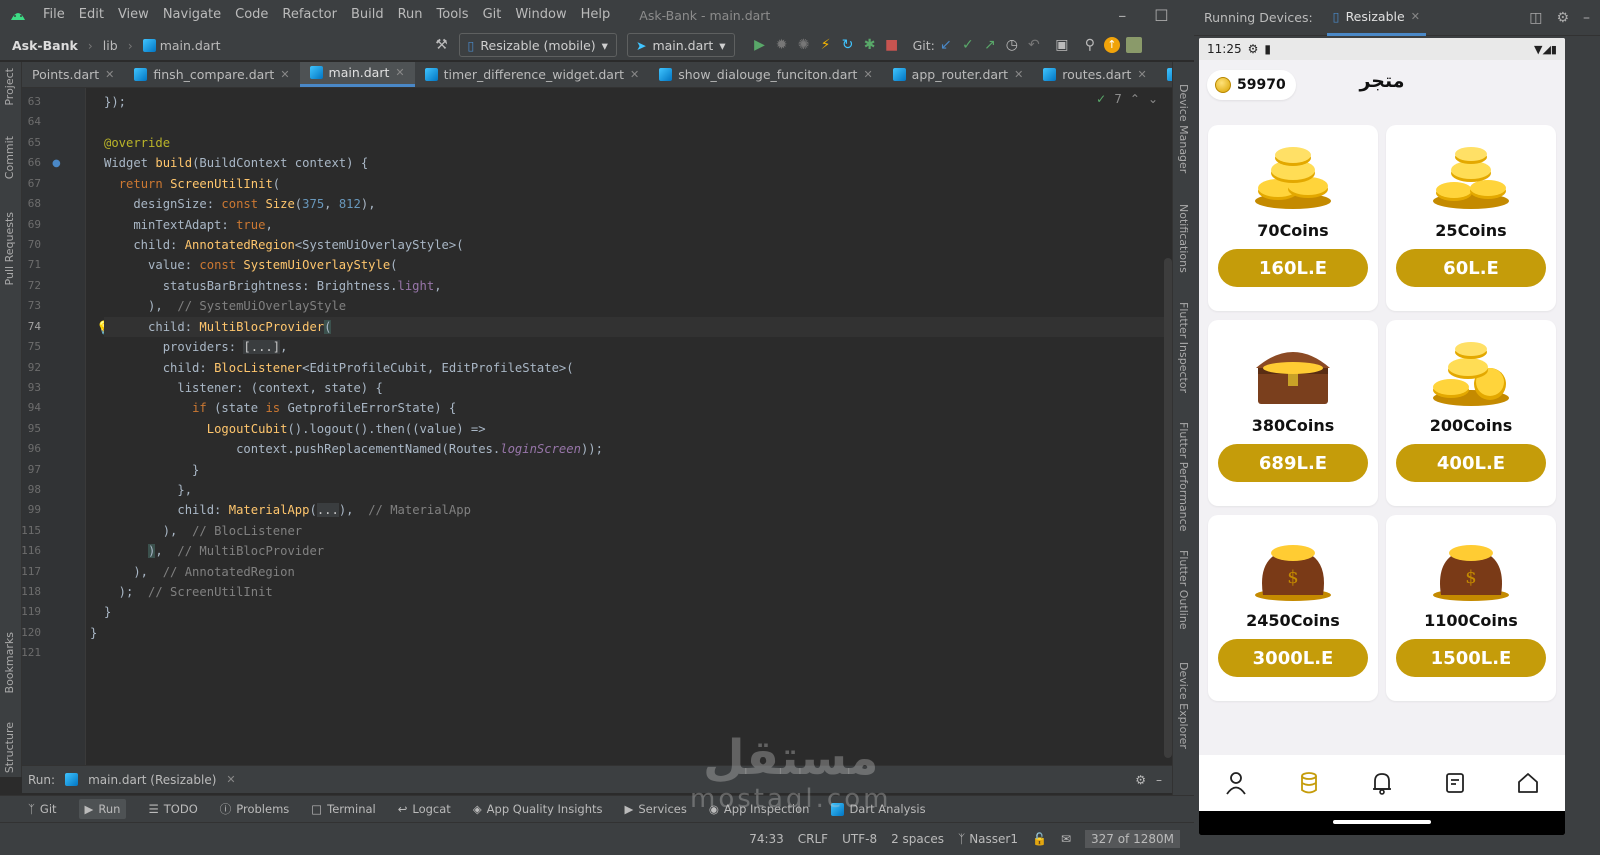 The height and width of the screenshot is (855, 1600). I want to click on avatar, so click(1134, 45).